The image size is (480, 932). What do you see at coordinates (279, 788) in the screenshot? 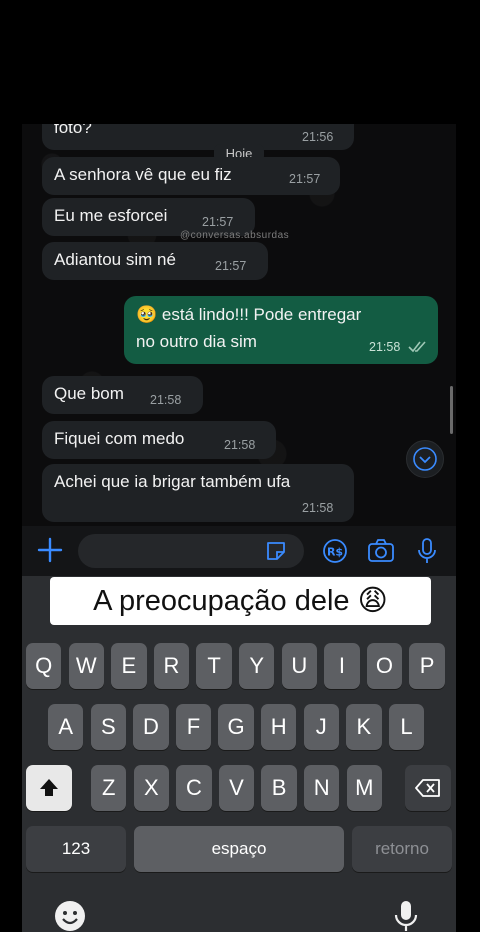
I see `key-b: B` at bounding box center [279, 788].